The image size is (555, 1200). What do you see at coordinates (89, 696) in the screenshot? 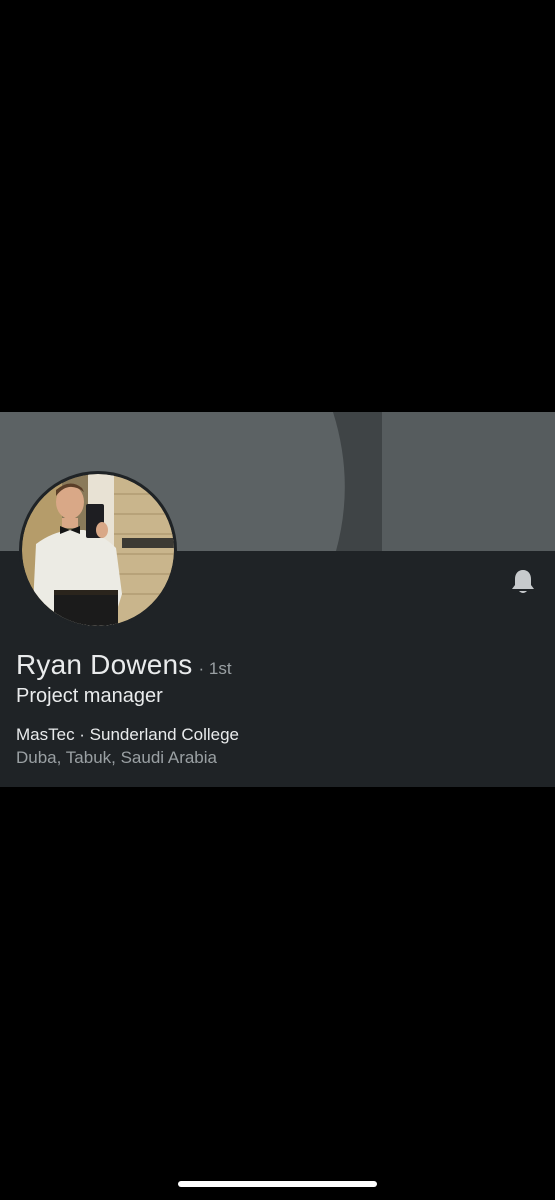
I see `profile-headline: Project manager` at bounding box center [89, 696].